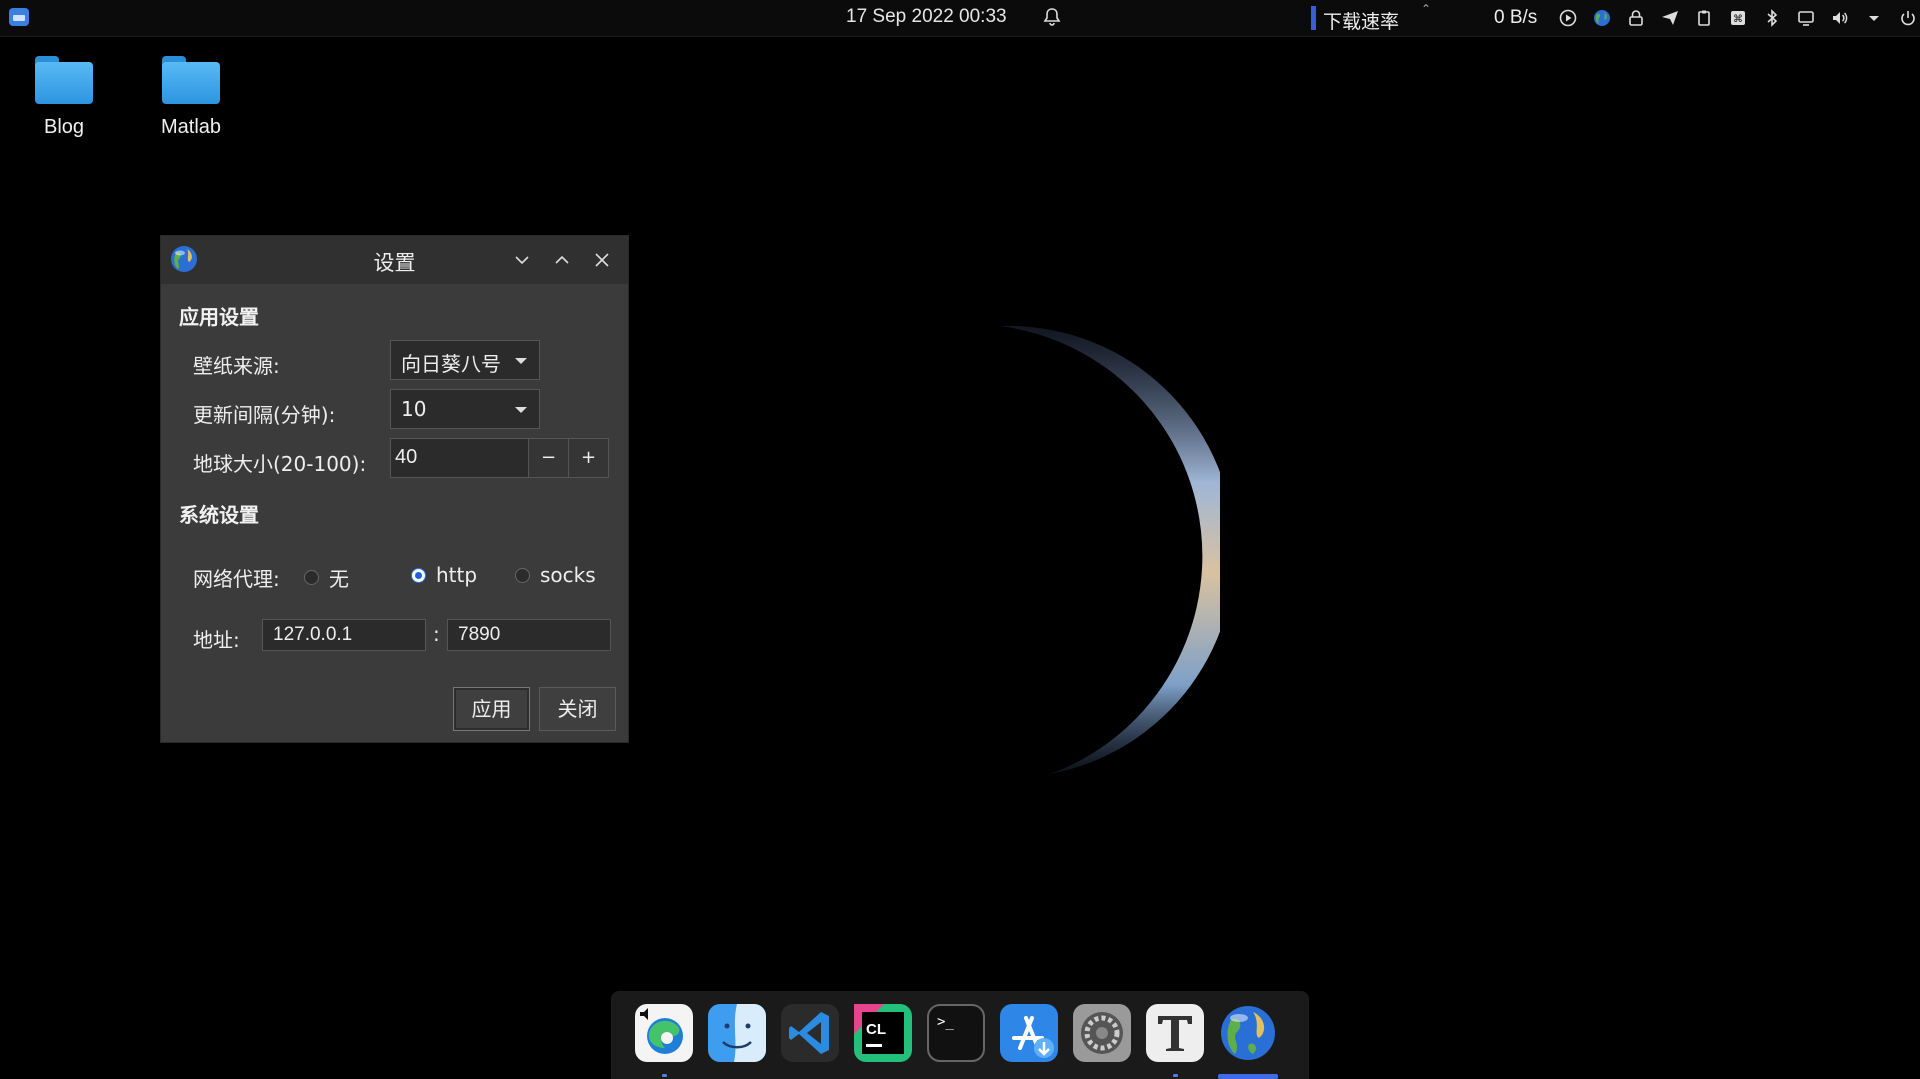  What do you see at coordinates (529, 635) in the screenshot?
I see `proxy-port-input: 7890` at bounding box center [529, 635].